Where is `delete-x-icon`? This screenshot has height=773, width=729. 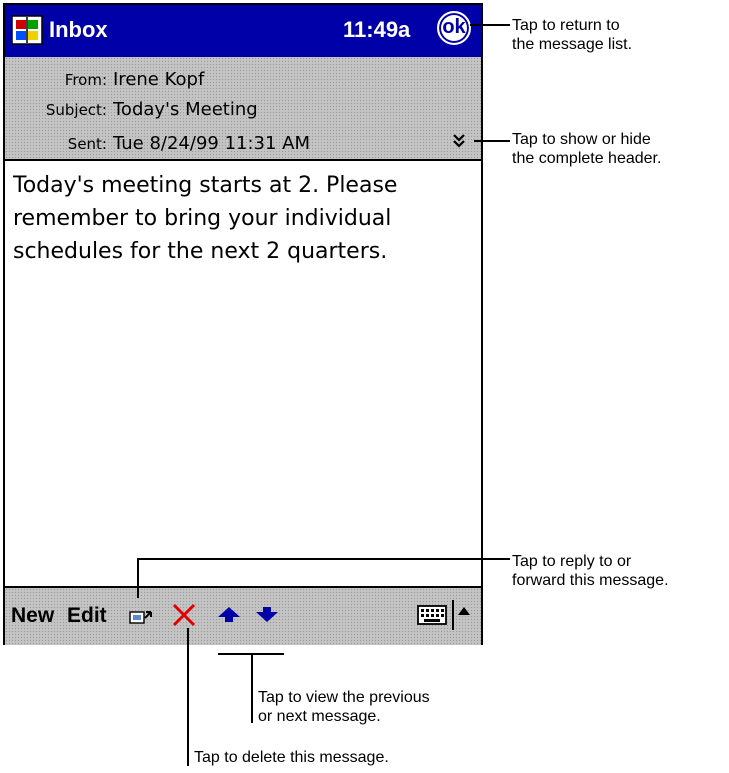
delete-x-icon is located at coordinates (184, 615).